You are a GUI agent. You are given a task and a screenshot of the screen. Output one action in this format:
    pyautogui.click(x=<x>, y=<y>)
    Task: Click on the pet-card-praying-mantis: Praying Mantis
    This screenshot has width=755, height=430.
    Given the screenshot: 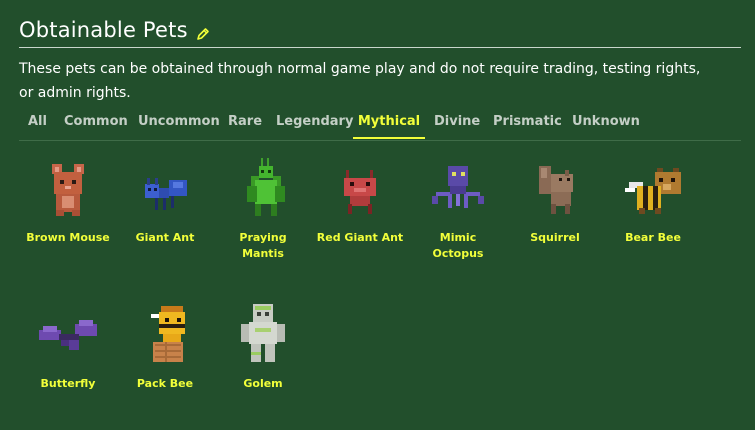 What is the action you would take?
    pyautogui.click(x=263, y=209)
    